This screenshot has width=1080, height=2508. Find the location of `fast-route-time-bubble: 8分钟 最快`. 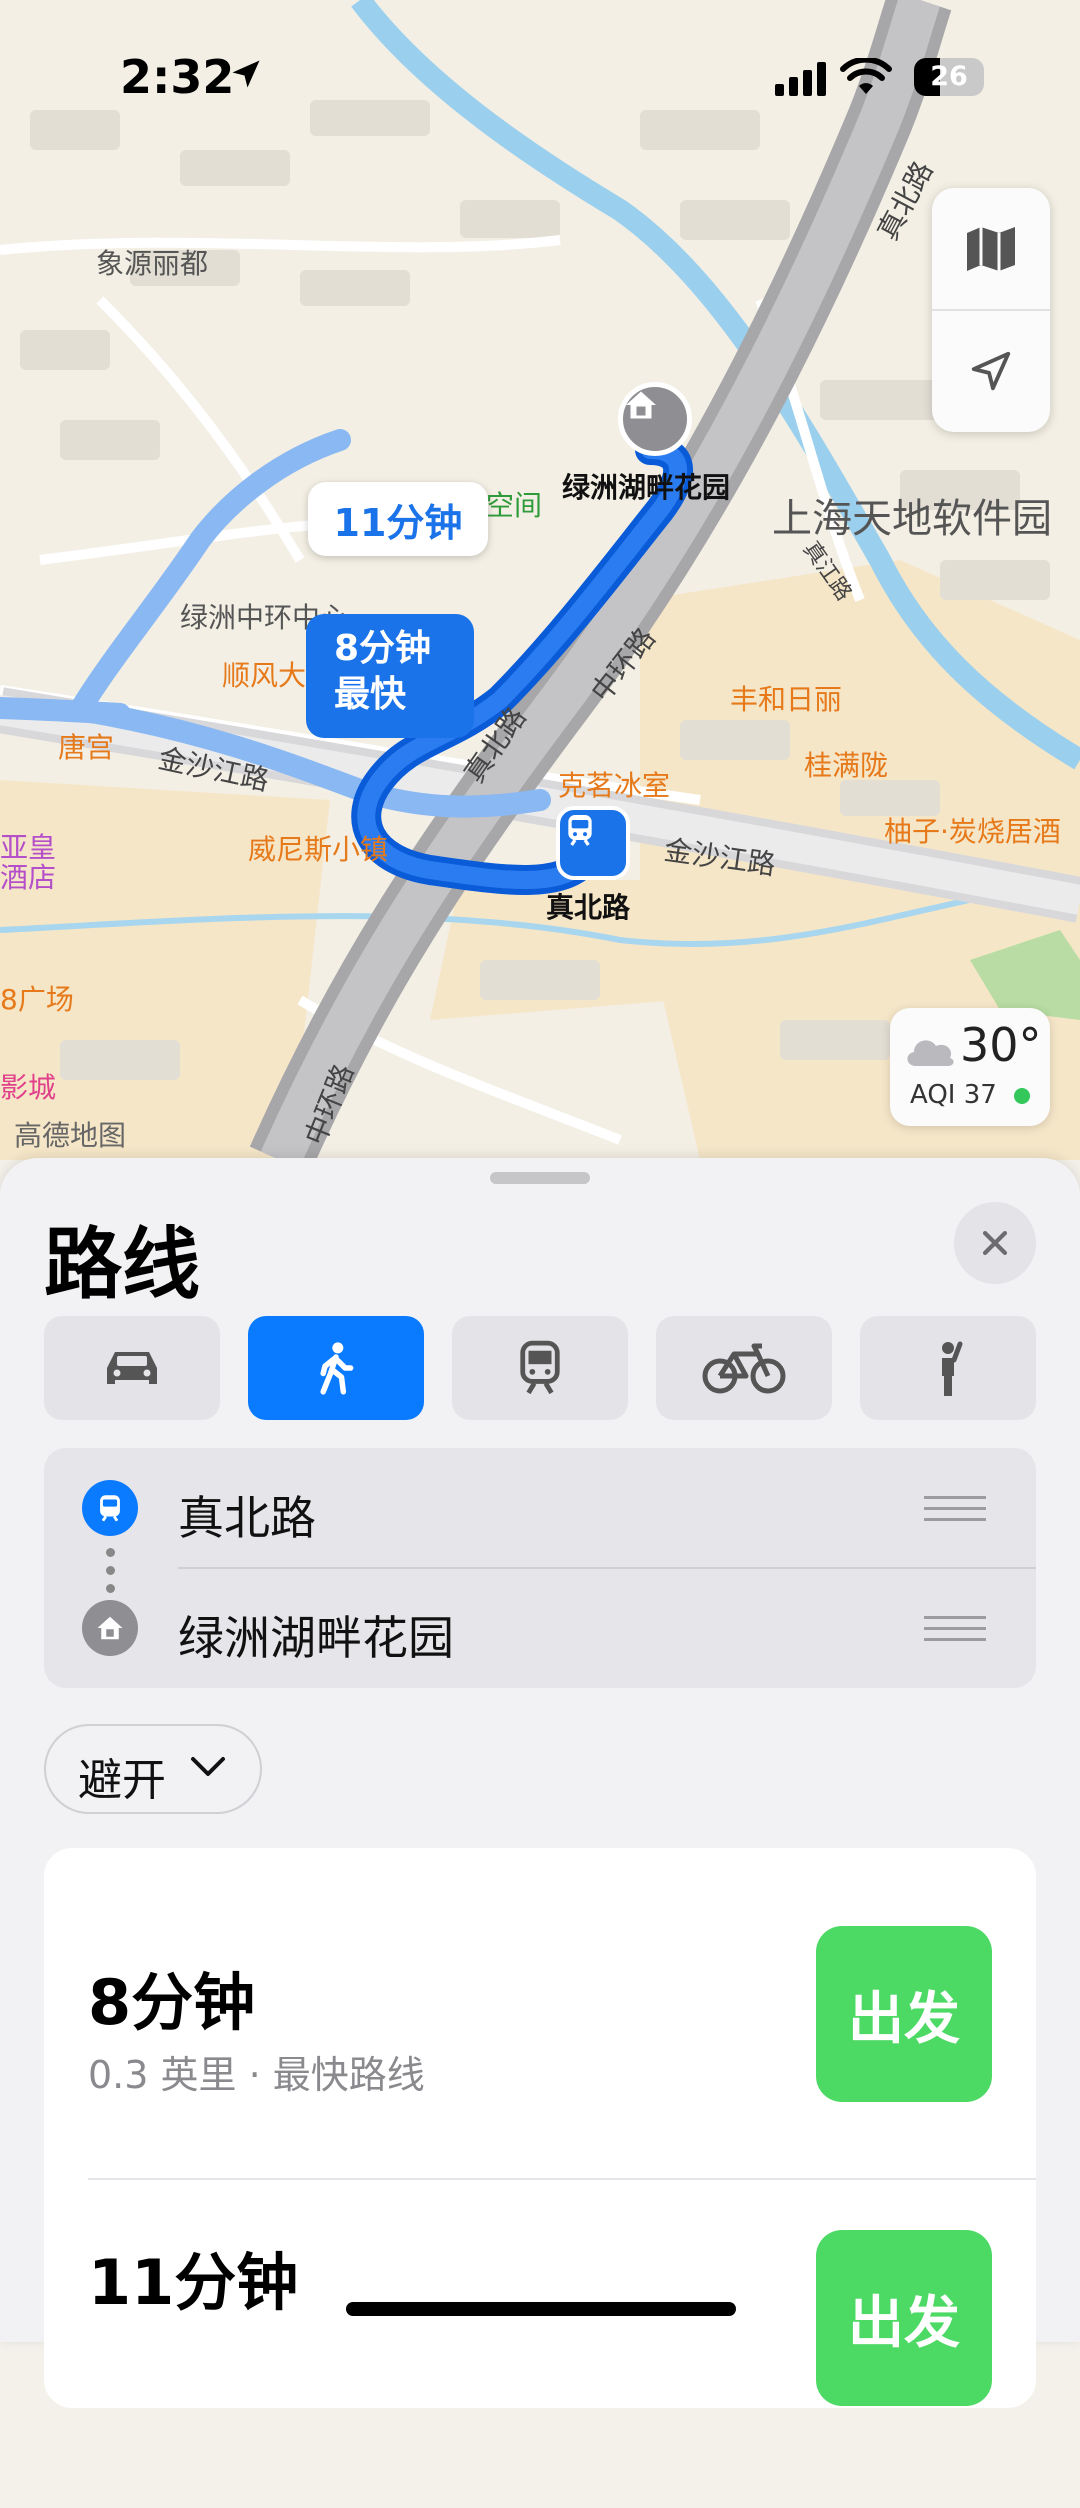

fast-route-time-bubble: 8分钟 最快 is located at coordinates (390, 676).